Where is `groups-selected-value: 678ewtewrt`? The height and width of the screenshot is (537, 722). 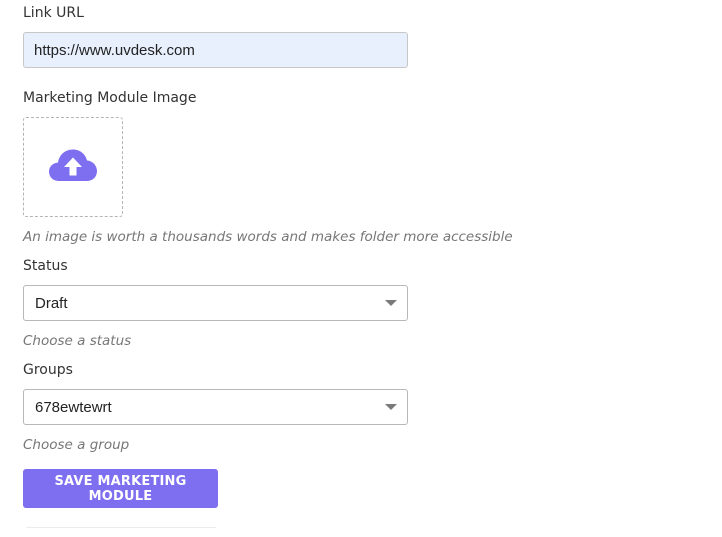
groups-selected-value: 678ewtewrt is located at coordinates (73, 407).